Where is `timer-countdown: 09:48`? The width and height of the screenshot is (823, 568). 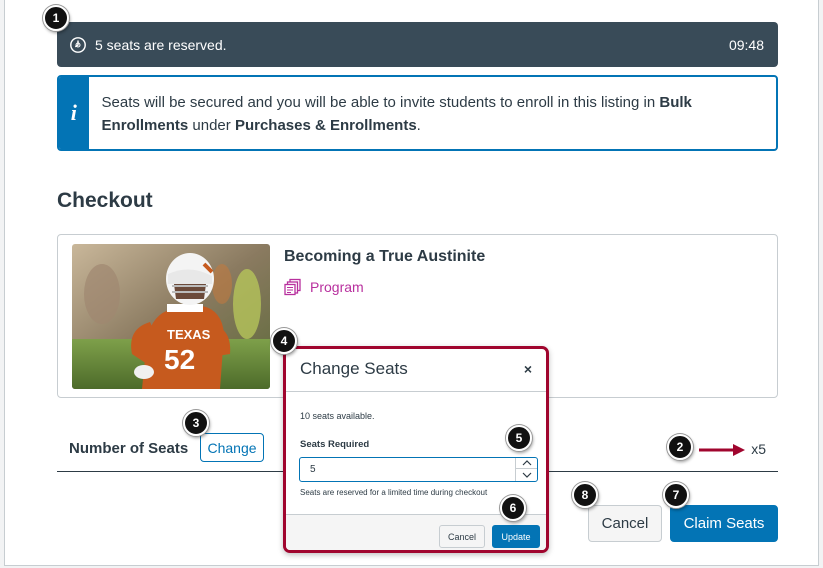
timer-countdown: 09:48 is located at coordinates (746, 44).